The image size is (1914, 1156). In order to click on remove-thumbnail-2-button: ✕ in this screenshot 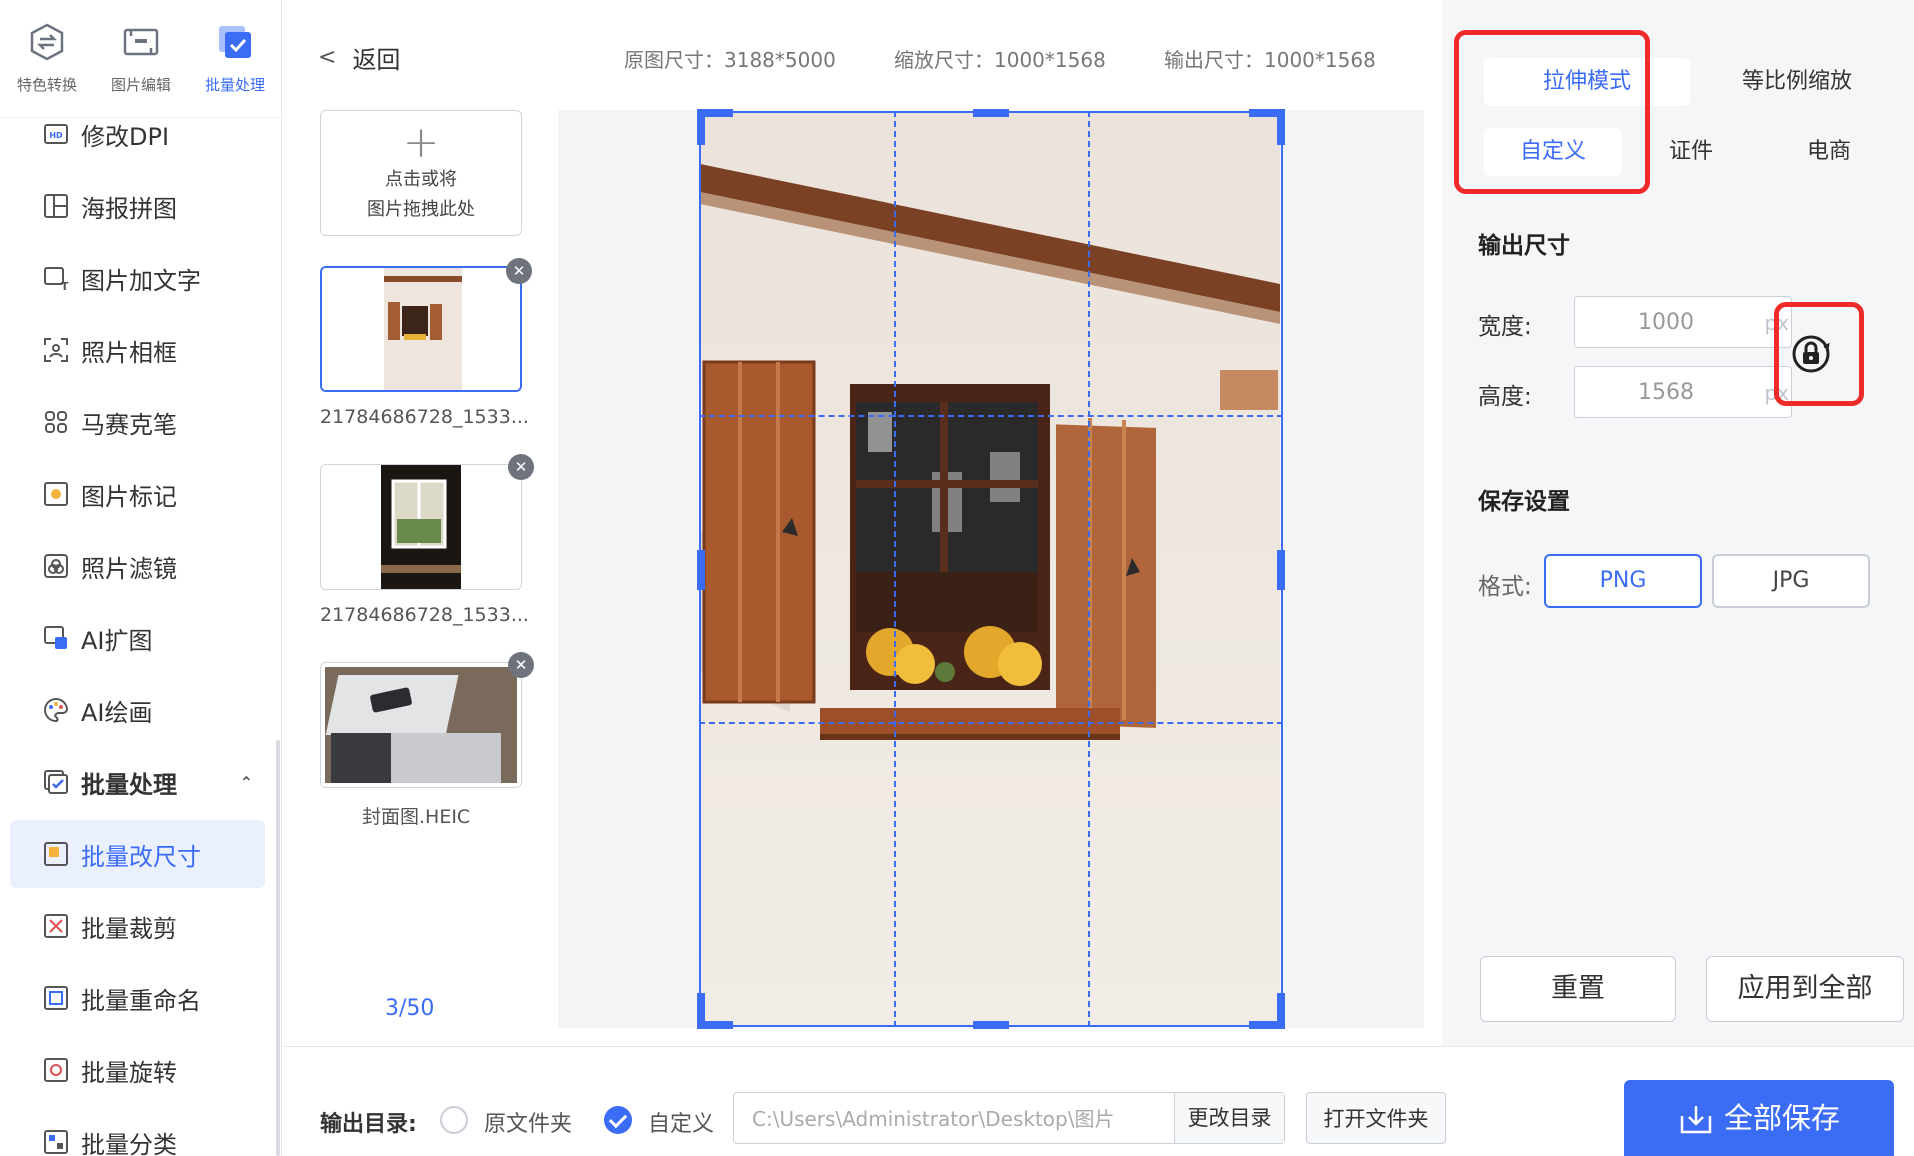, I will do `click(521, 467)`.